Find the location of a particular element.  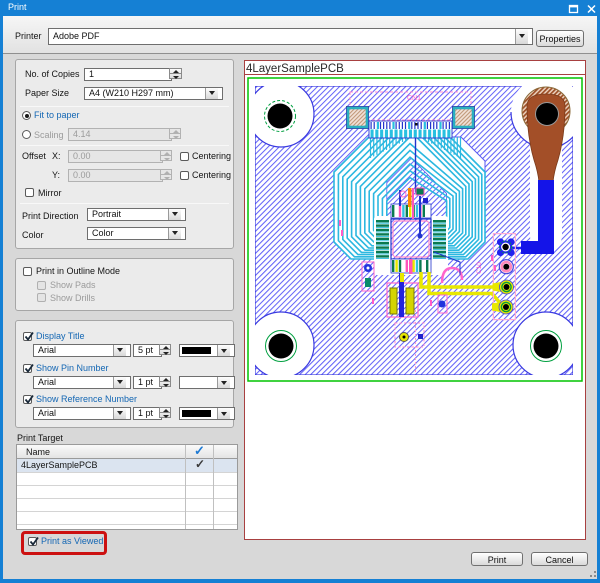

svg-text: C10 is located at coordinates (479, 268).